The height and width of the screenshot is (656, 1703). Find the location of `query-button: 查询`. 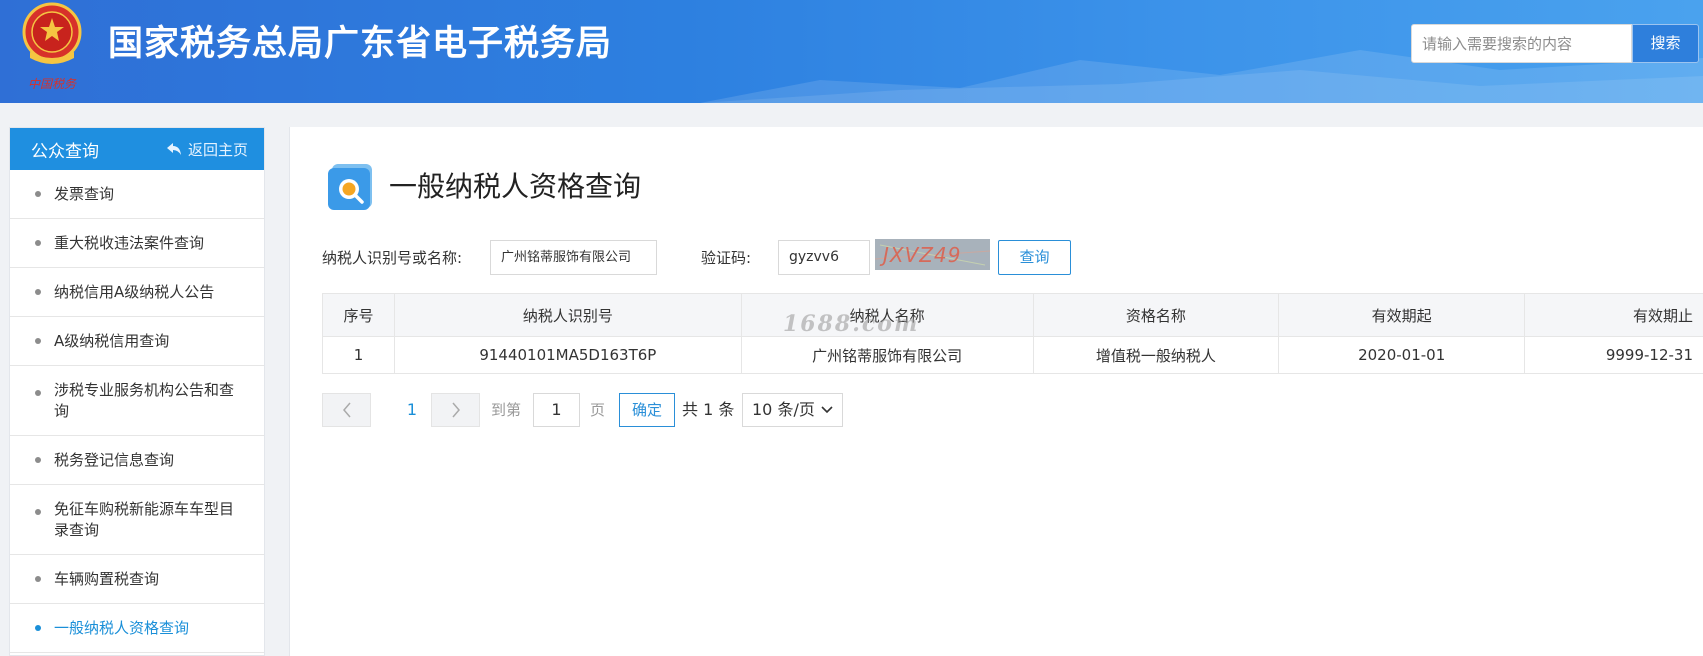

query-button: 查询 is located at coordinates (1034, 257).